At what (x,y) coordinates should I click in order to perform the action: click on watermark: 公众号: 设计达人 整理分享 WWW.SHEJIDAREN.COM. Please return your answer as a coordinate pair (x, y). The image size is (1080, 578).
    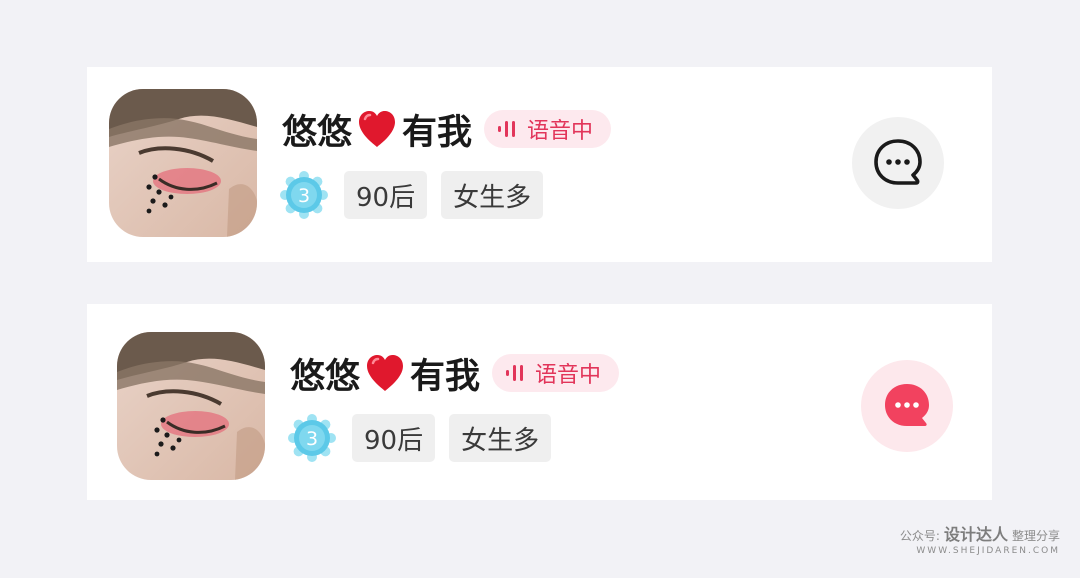
    Looking at the image, I should click on (980, 541).